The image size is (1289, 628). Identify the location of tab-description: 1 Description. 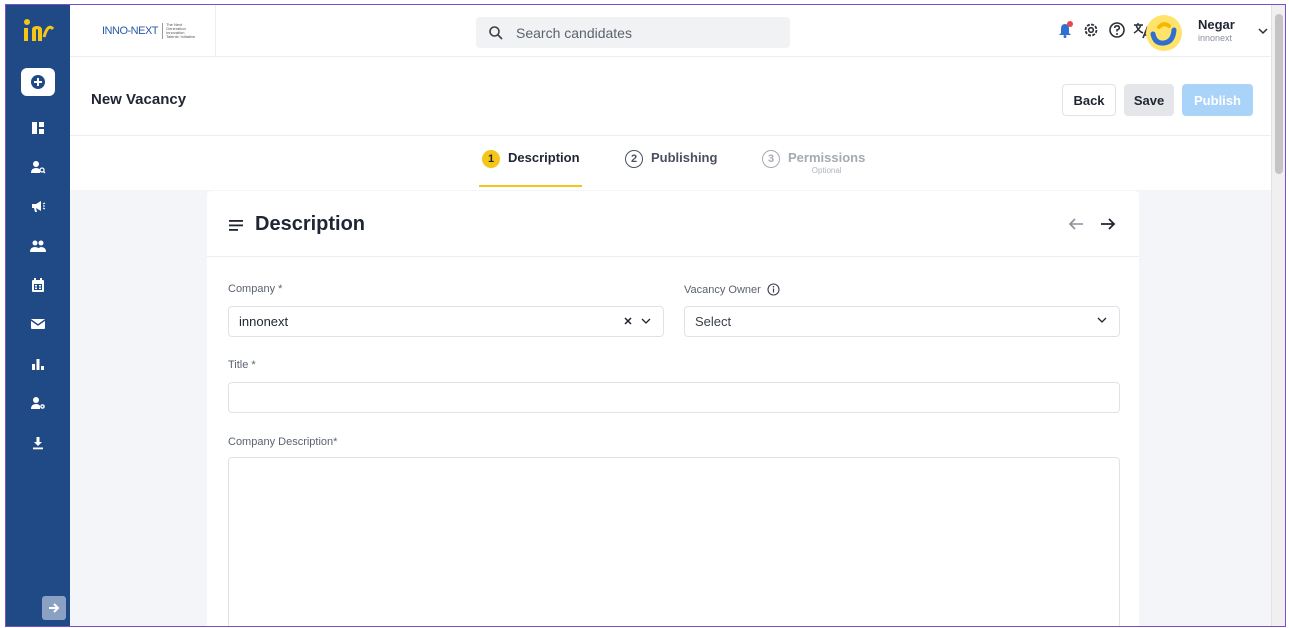
(531, 159).